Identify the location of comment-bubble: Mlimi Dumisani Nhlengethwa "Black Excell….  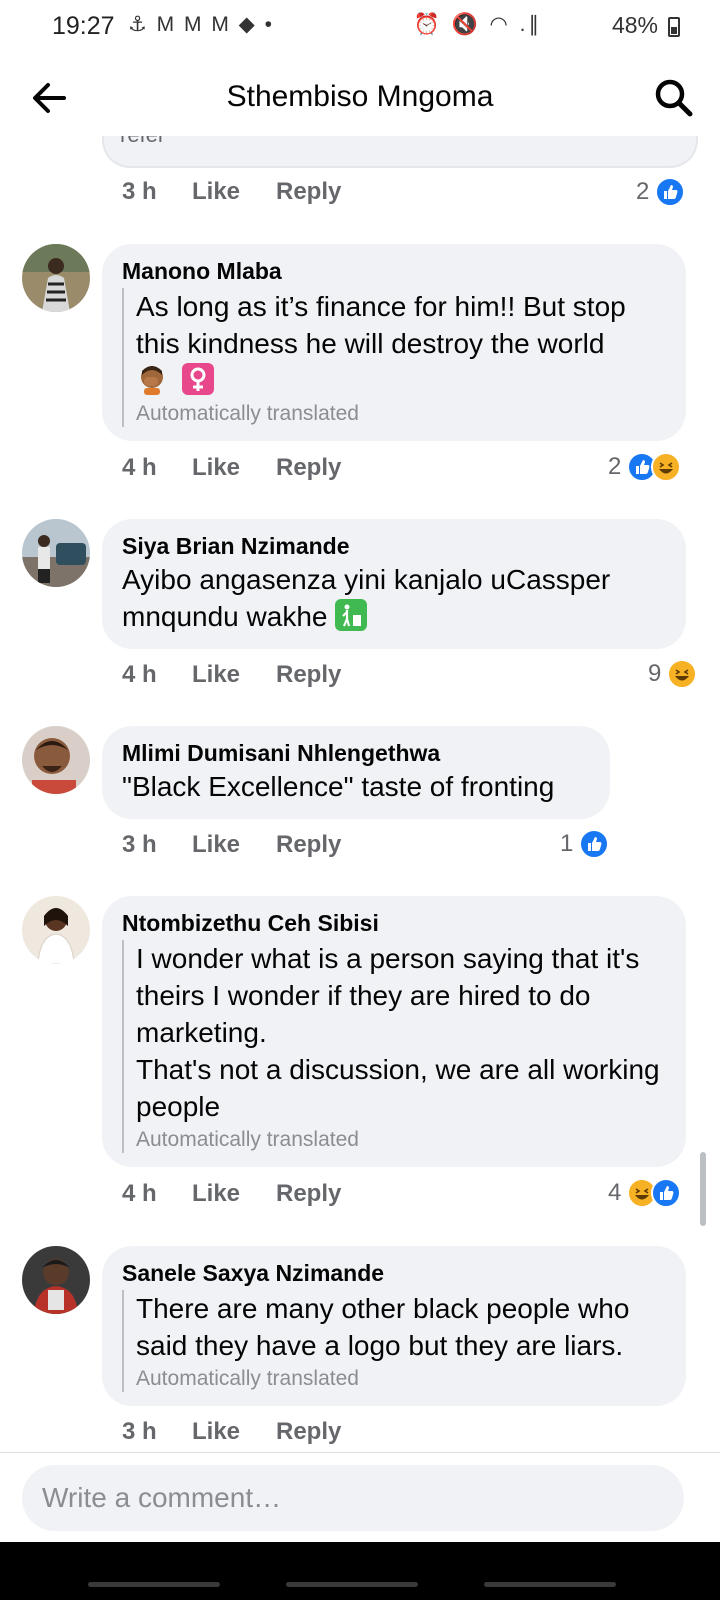
(356, 772).